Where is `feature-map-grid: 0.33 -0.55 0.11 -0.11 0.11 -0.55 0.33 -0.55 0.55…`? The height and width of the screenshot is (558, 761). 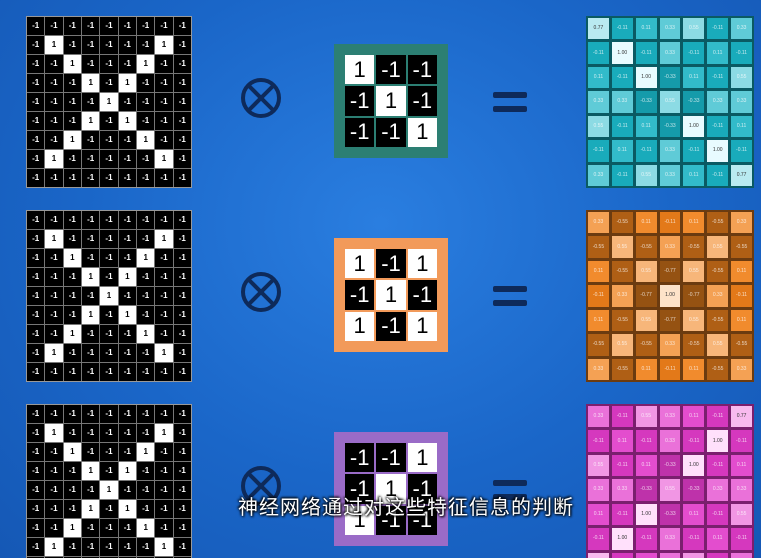 feature-map-grid: 0.33 -0.55 0.11 -0.11 0.11 -0.55 0.33 -0.55 0.55… is located at coordinates (670, 296).